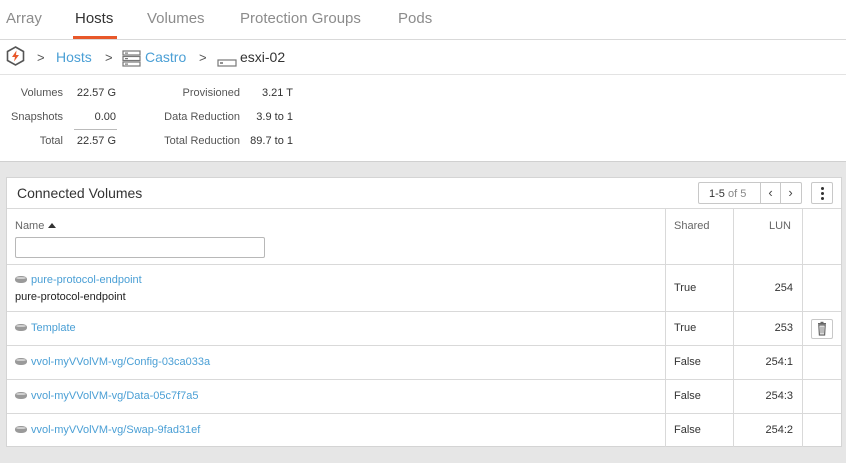  What do you see at coordinates (424, 193) in the screenshot?
I see `panel-header: Connected Volumes 1-5 of 5 ‹ ›` at bounding box center [424, 193].